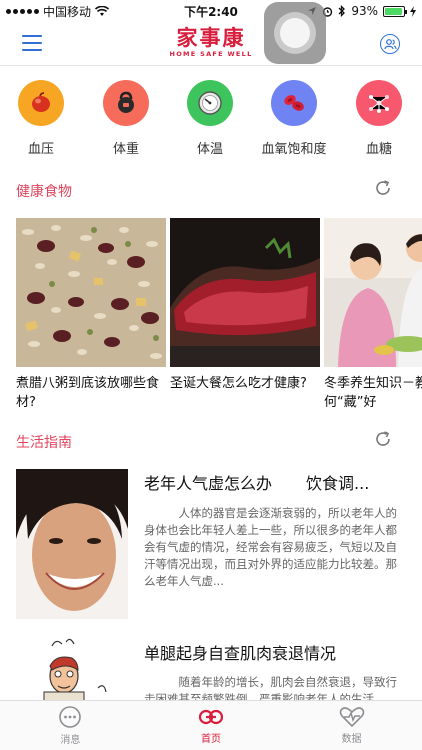 This screenshot has width=422, height=750. Describe the element at coordinates (245, 292) in the screenshot. I see `food-image-steak` at that location.